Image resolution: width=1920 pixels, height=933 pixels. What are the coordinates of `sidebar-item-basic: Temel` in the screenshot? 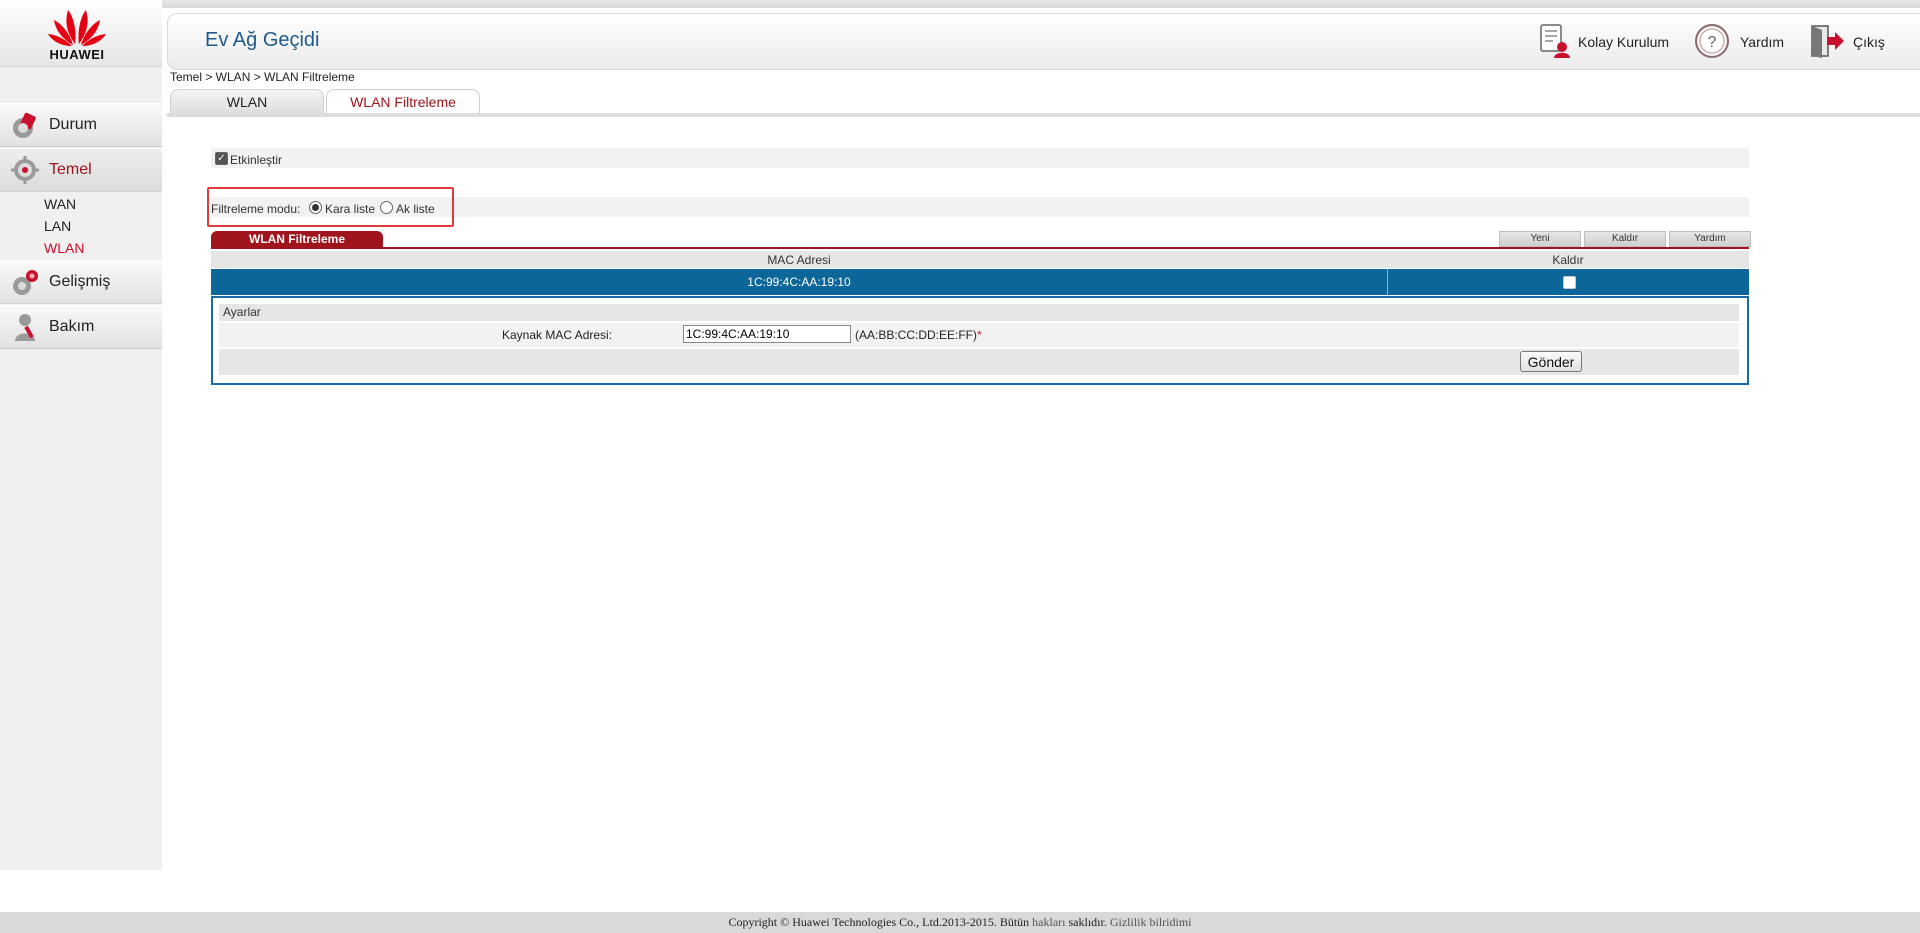 It's located at (81, 170).